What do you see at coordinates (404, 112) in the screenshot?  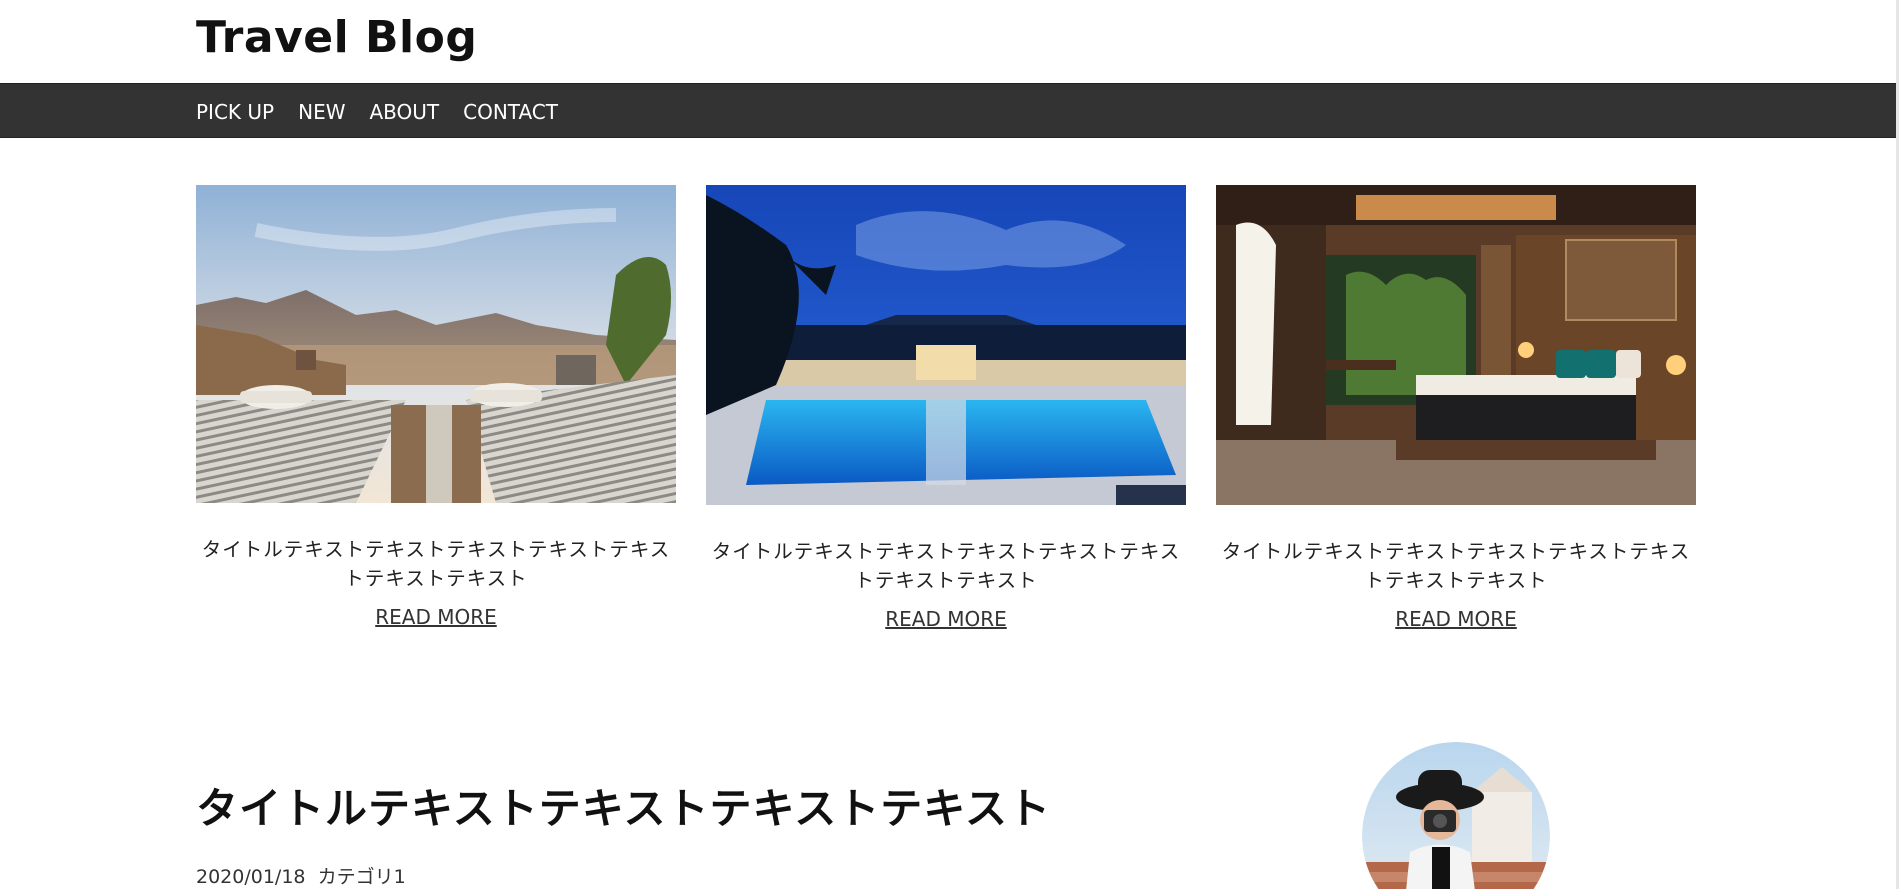 I see `nav-item-about: ABOUT` at bounding box center [404, 112].